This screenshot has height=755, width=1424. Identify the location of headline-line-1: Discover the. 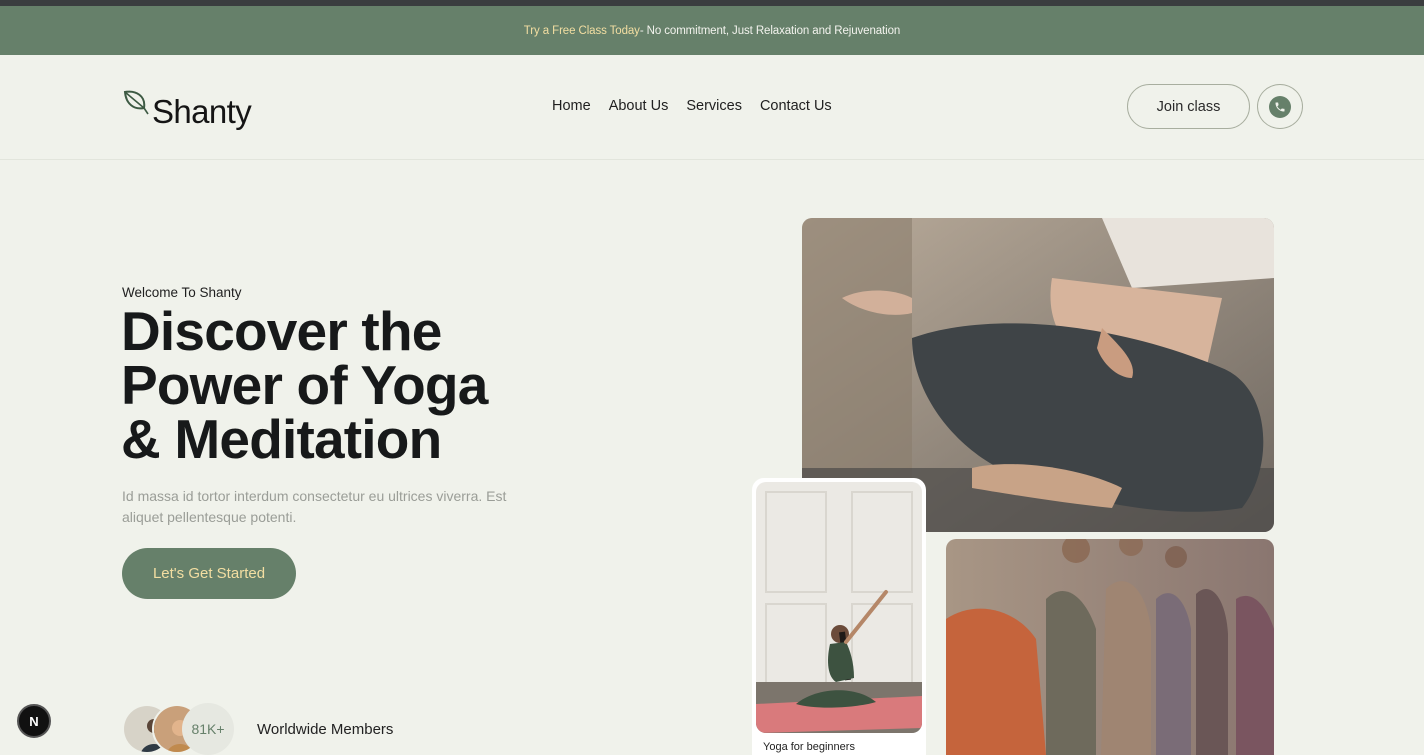
(281, 331).